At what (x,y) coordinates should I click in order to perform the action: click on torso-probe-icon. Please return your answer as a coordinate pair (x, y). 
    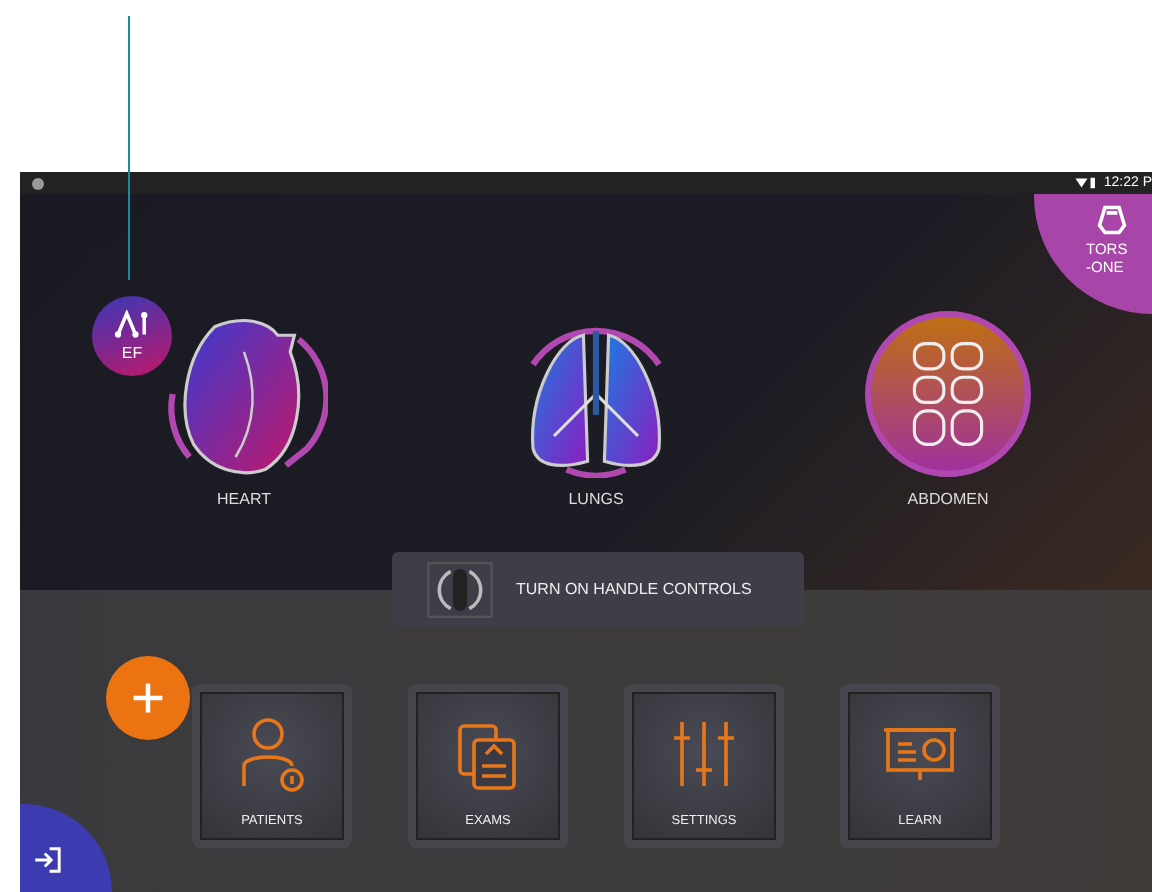
    Looking at the image, I should click on (1112, 220).